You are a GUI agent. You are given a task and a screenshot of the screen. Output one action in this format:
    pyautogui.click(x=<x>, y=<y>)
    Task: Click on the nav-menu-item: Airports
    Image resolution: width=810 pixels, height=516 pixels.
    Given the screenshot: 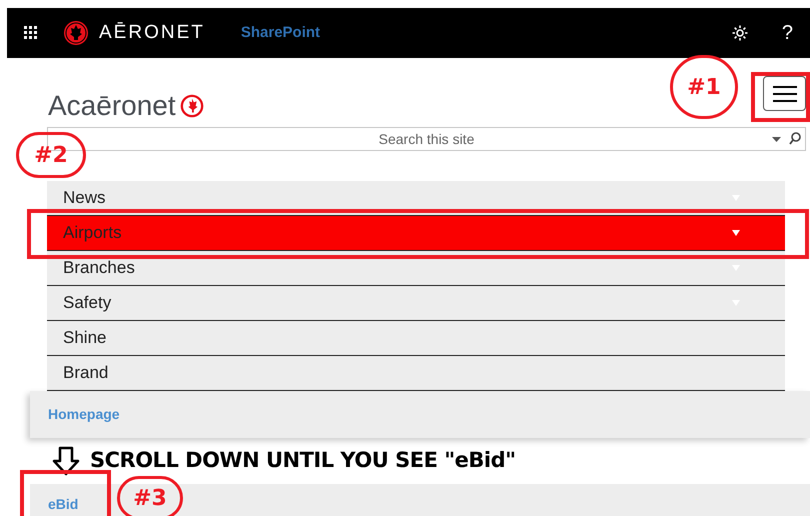 What is the action you would take?
    pyautogui.click(x=416, y=233)
    